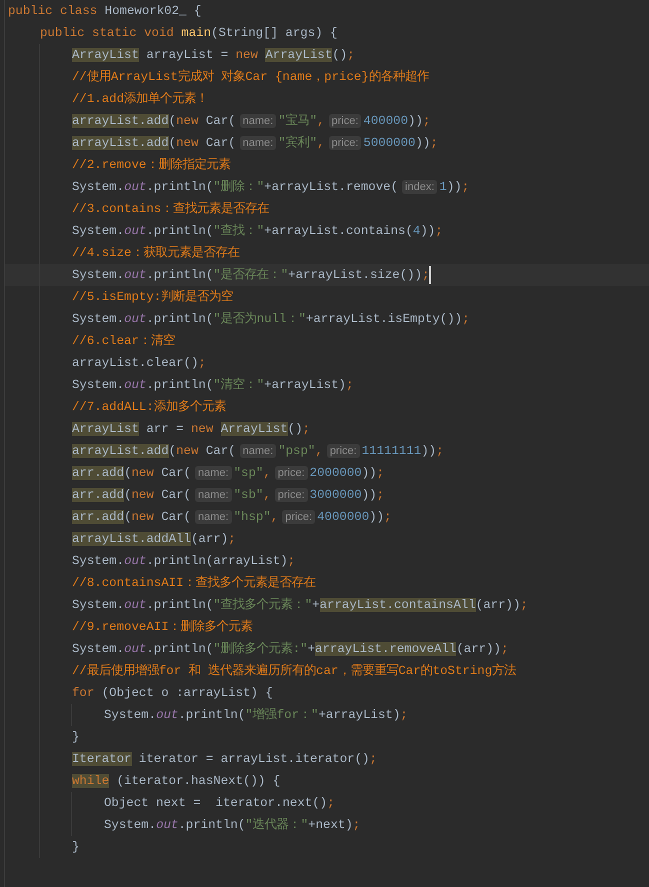 Image resolution: width=649 pixels, height=887 pixels. I want to click on code-line: public static void main(String[] args) {, so click(188, 33).